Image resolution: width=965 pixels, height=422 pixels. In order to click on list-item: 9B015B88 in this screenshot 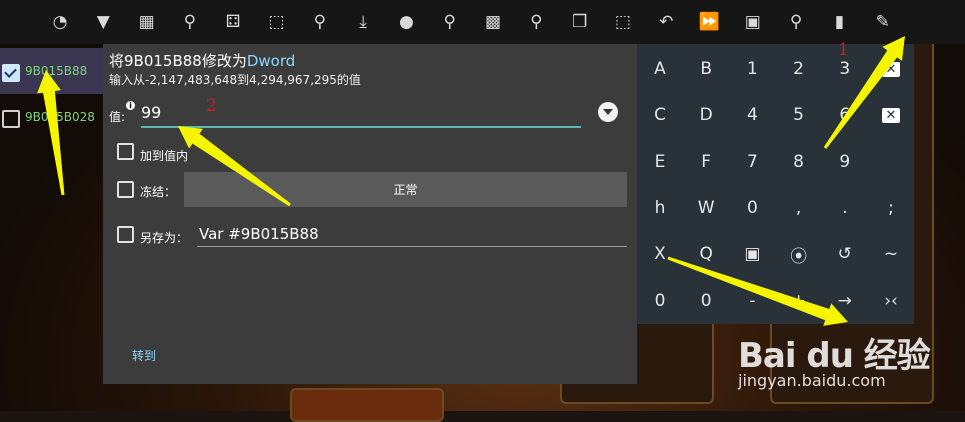, I will do `click(51, 71)`.